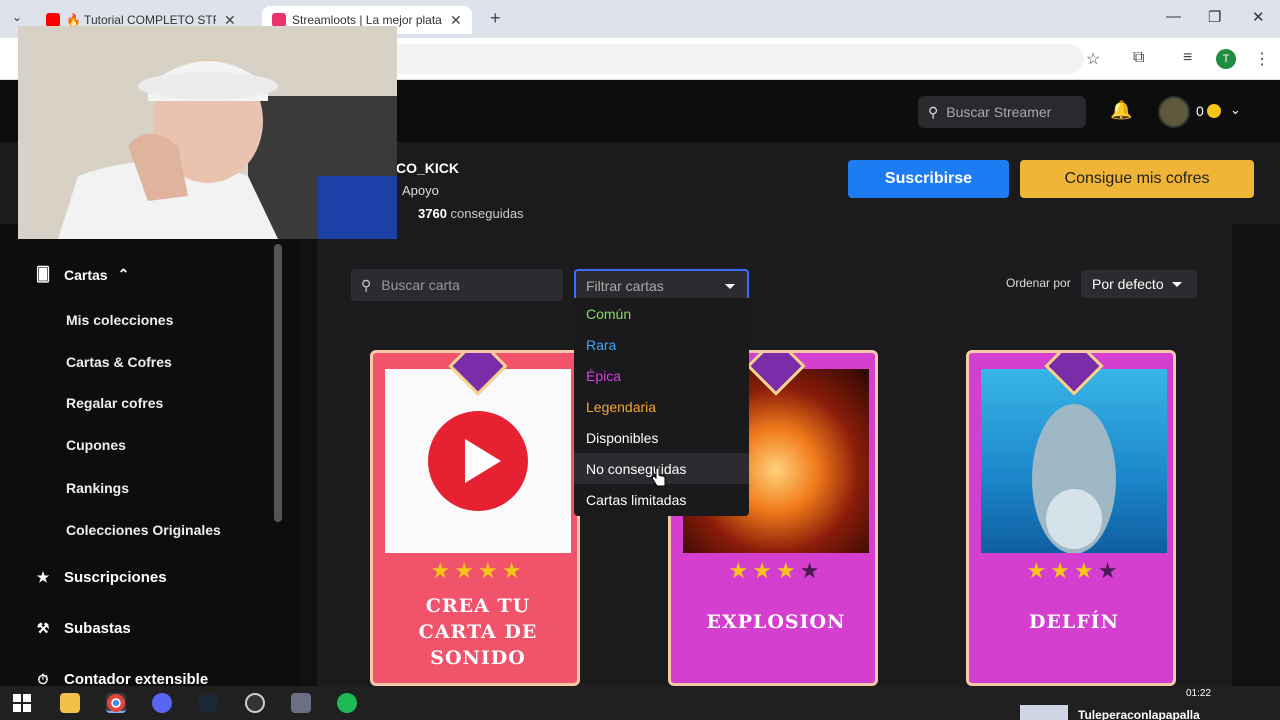 This screenshot has width=1280, height=720. I want to click on extensions-icon: ⧉, so click(1138, 58).